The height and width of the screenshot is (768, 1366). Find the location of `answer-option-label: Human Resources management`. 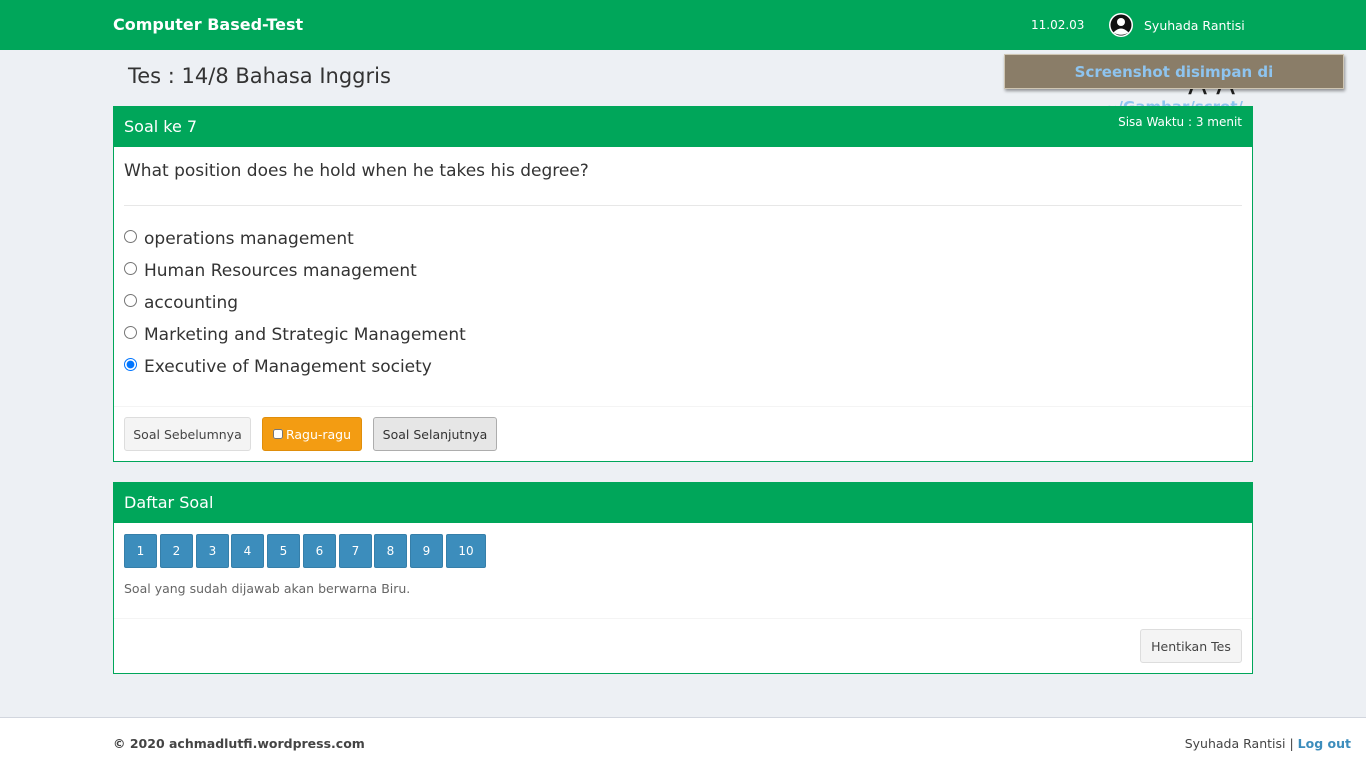

answer-option-label: Human Resources management is located at coordinates (280, 271).